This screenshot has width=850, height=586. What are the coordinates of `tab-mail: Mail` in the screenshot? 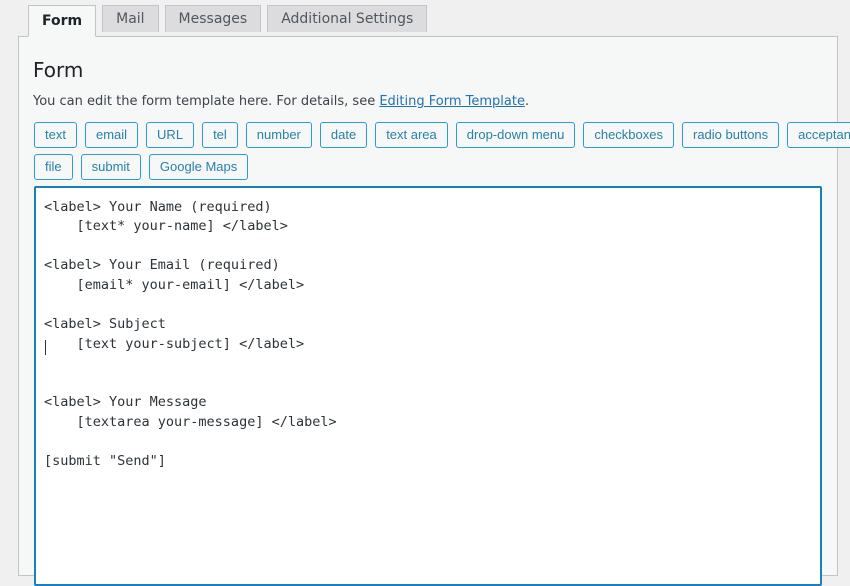 It's located at (130, 18).